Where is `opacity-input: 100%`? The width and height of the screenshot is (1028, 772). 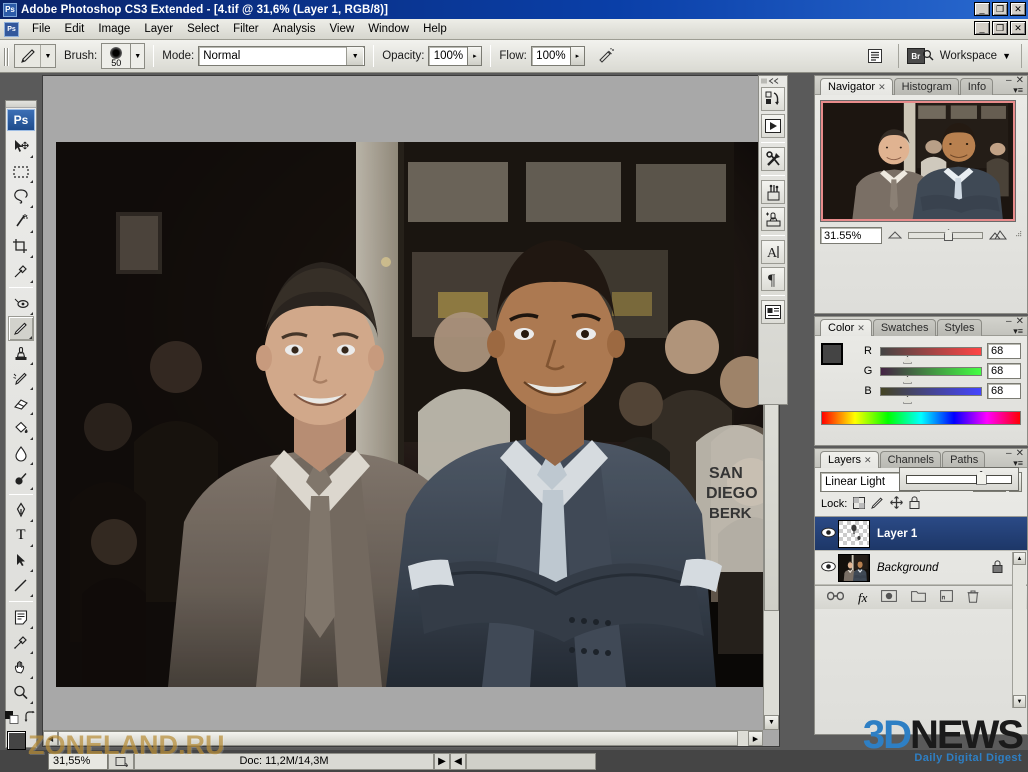
opacity-input: 100% is located at coordinates (448, 56).